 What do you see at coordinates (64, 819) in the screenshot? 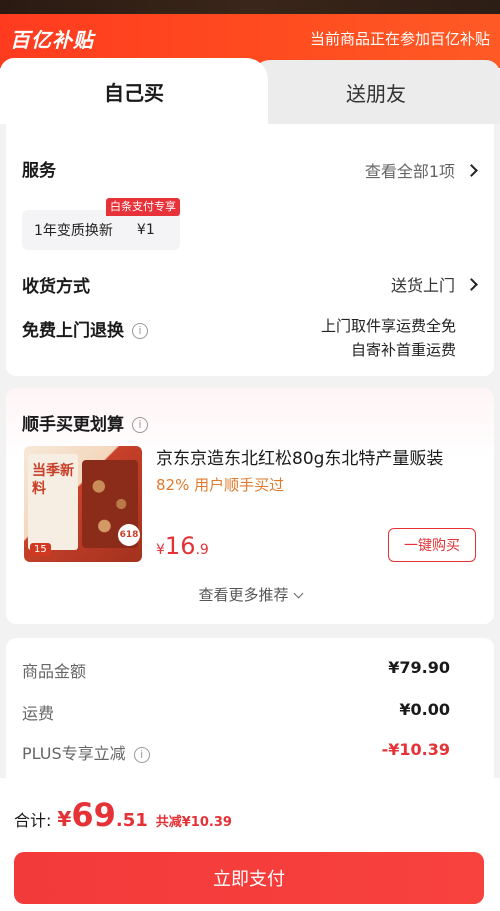
I see `total-currency: ¥` at bounding box center [64, 819].